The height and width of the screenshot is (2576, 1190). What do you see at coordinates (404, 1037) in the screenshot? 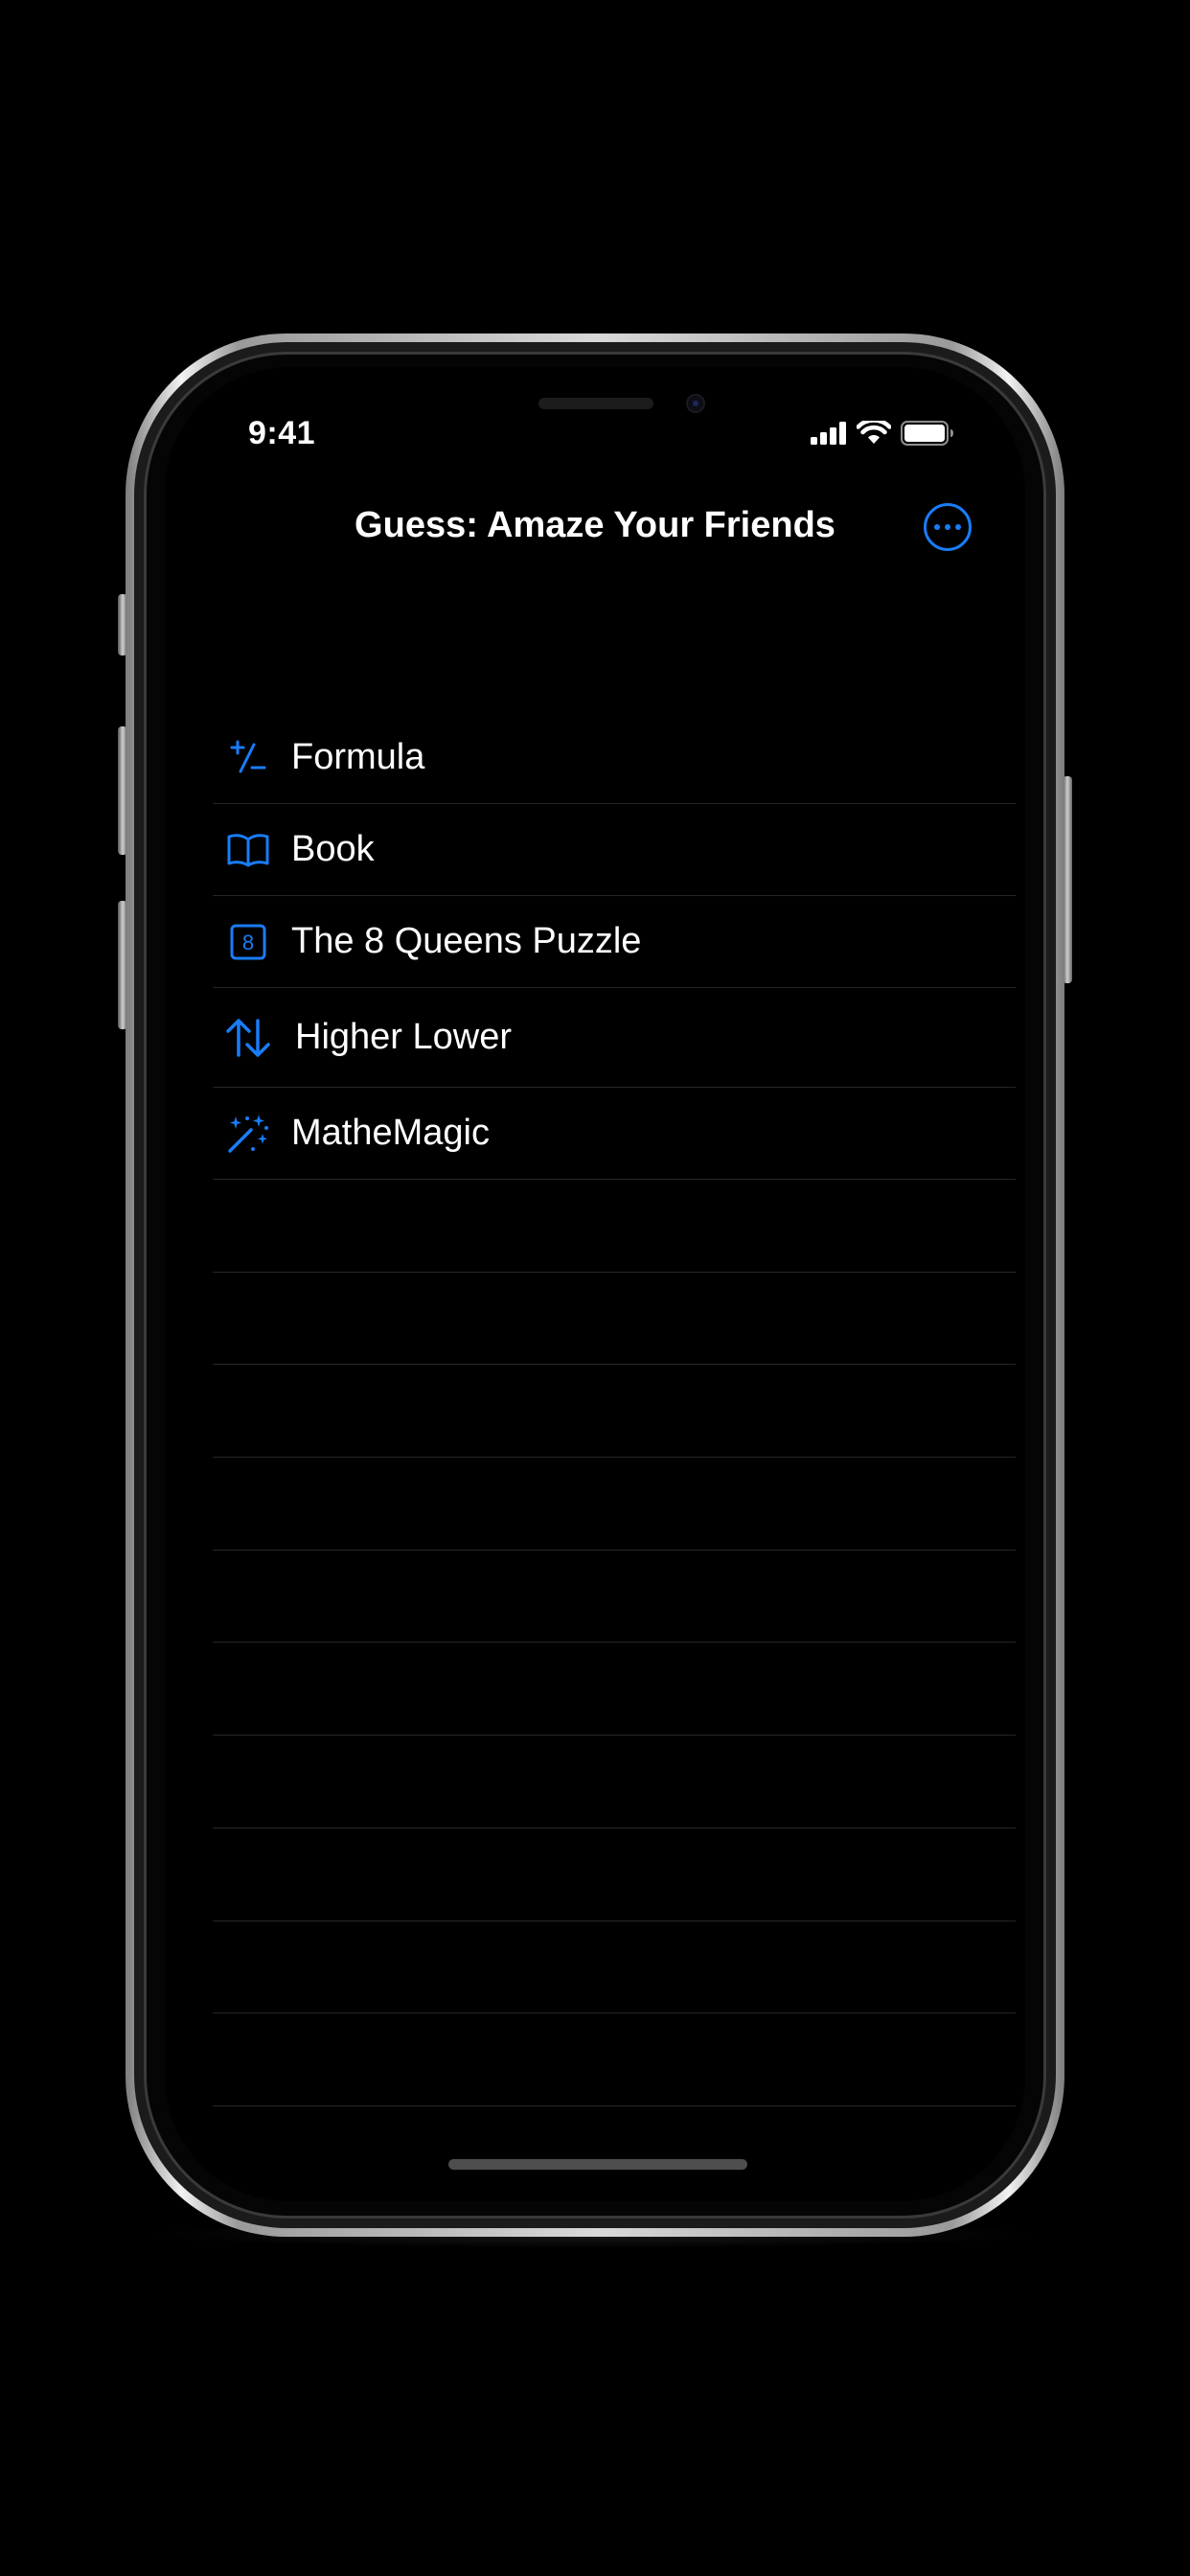
I see `list-item-label: Higher Lower` at bounding box center [404, 1037].